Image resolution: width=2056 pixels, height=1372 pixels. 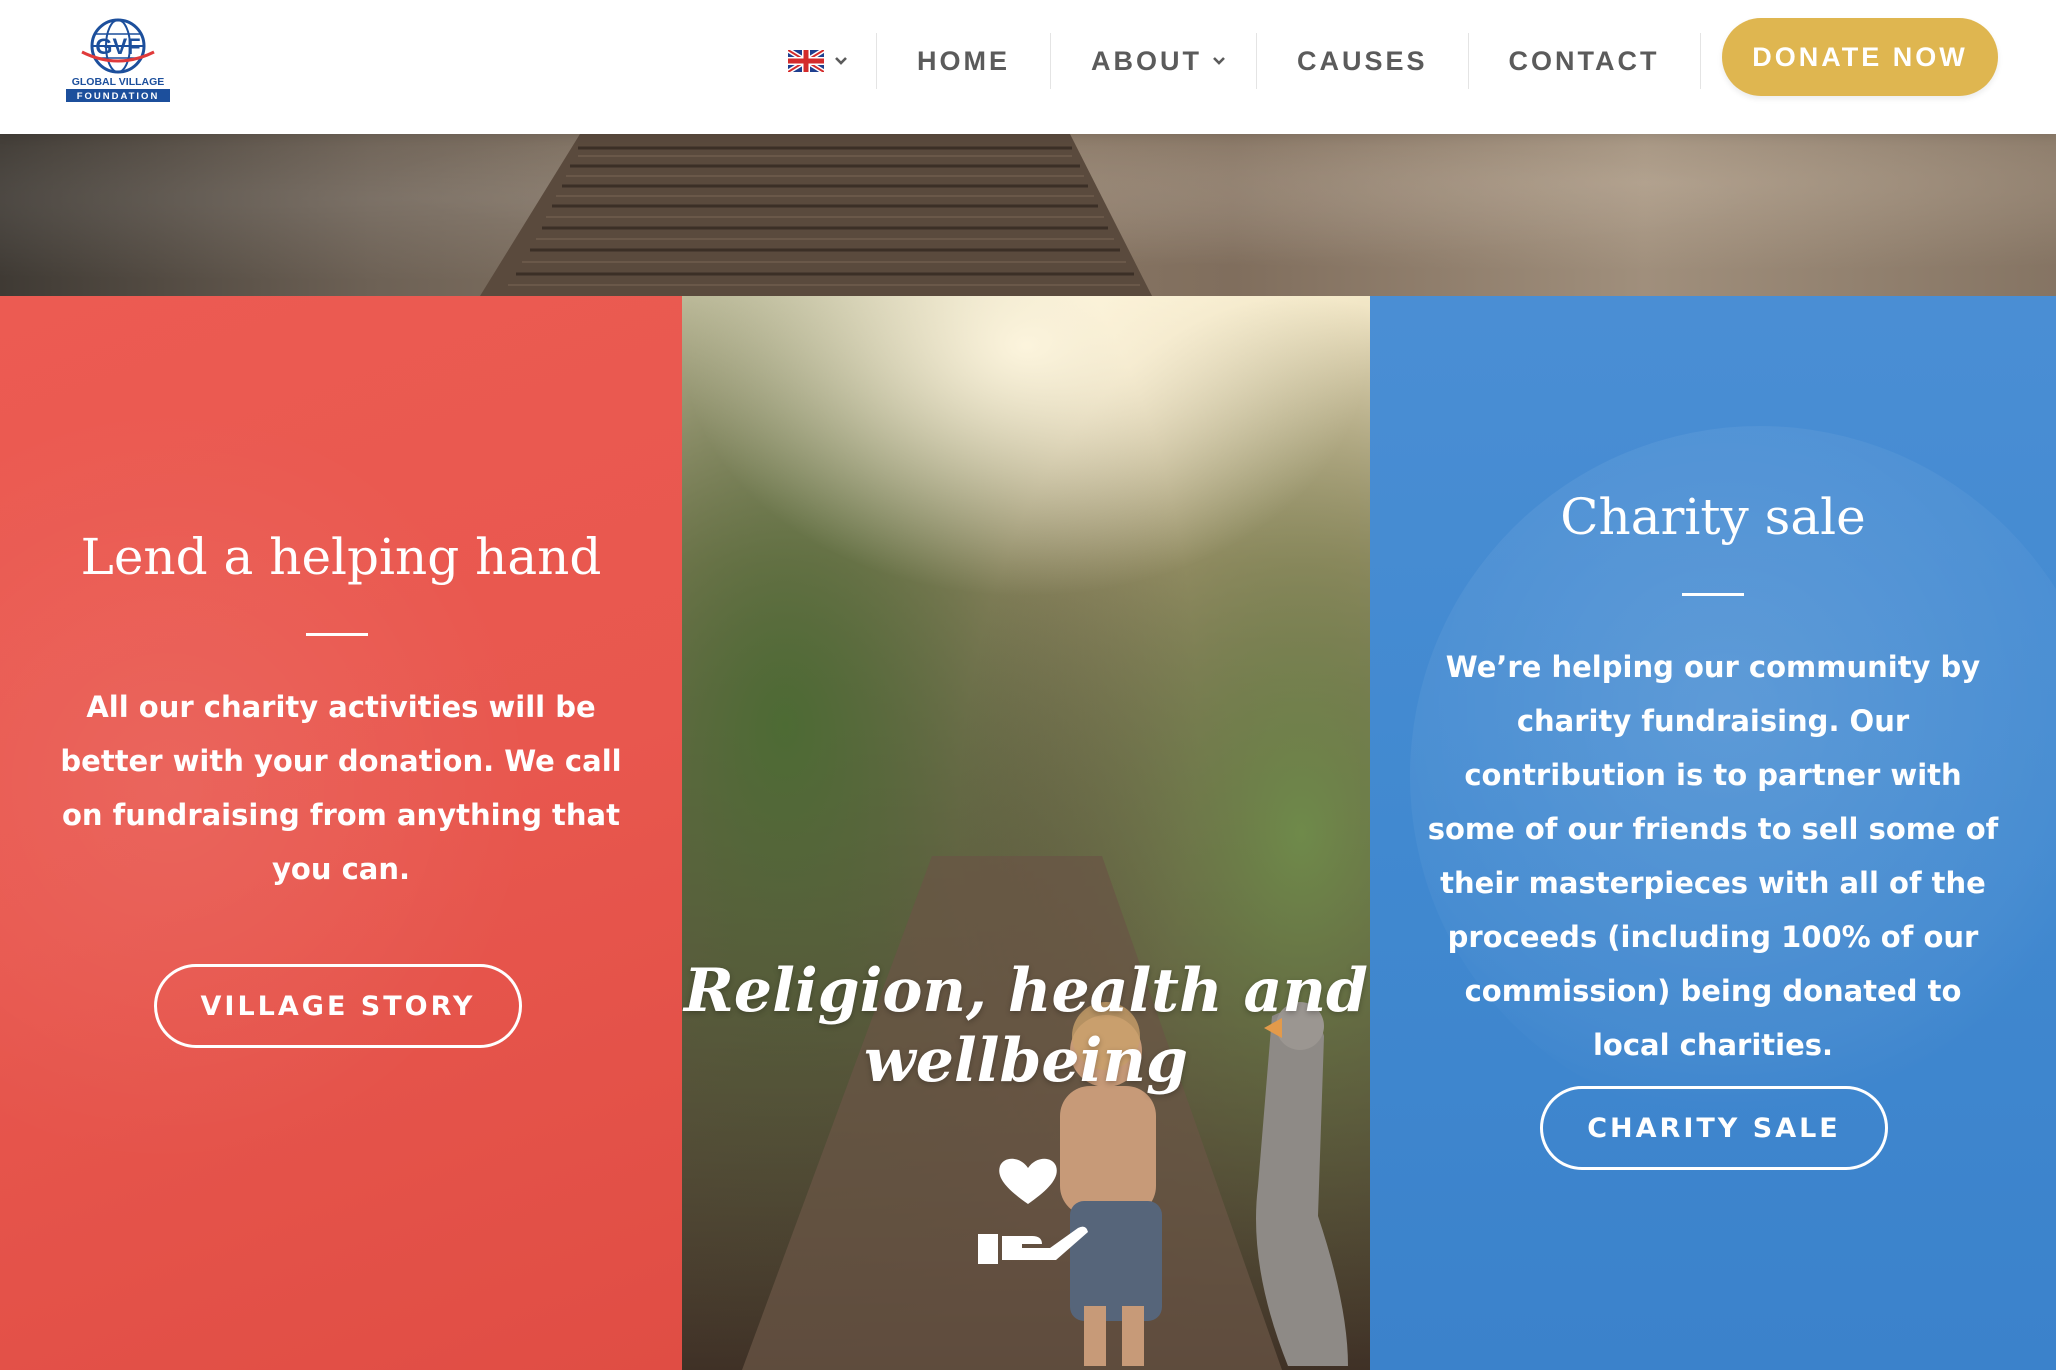 I want to click on main-nav: HOME ABOUT CAUSES CONTACT, so click(x=1235, y=61).